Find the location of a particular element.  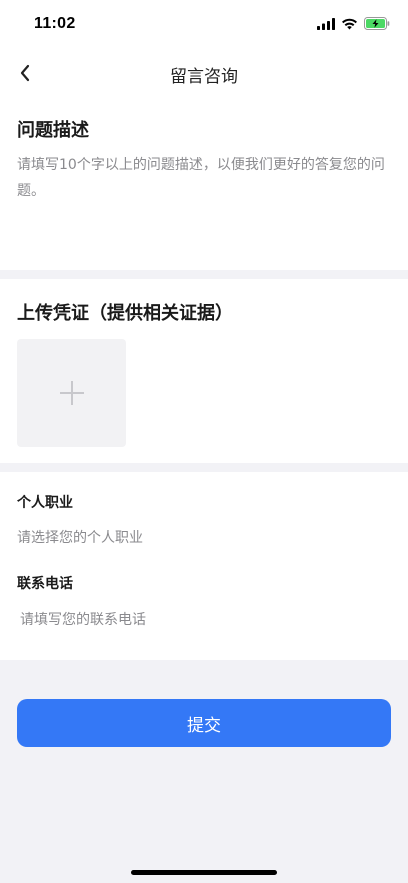

description-heading: 问题描述 is located at coordinates (53, 130).